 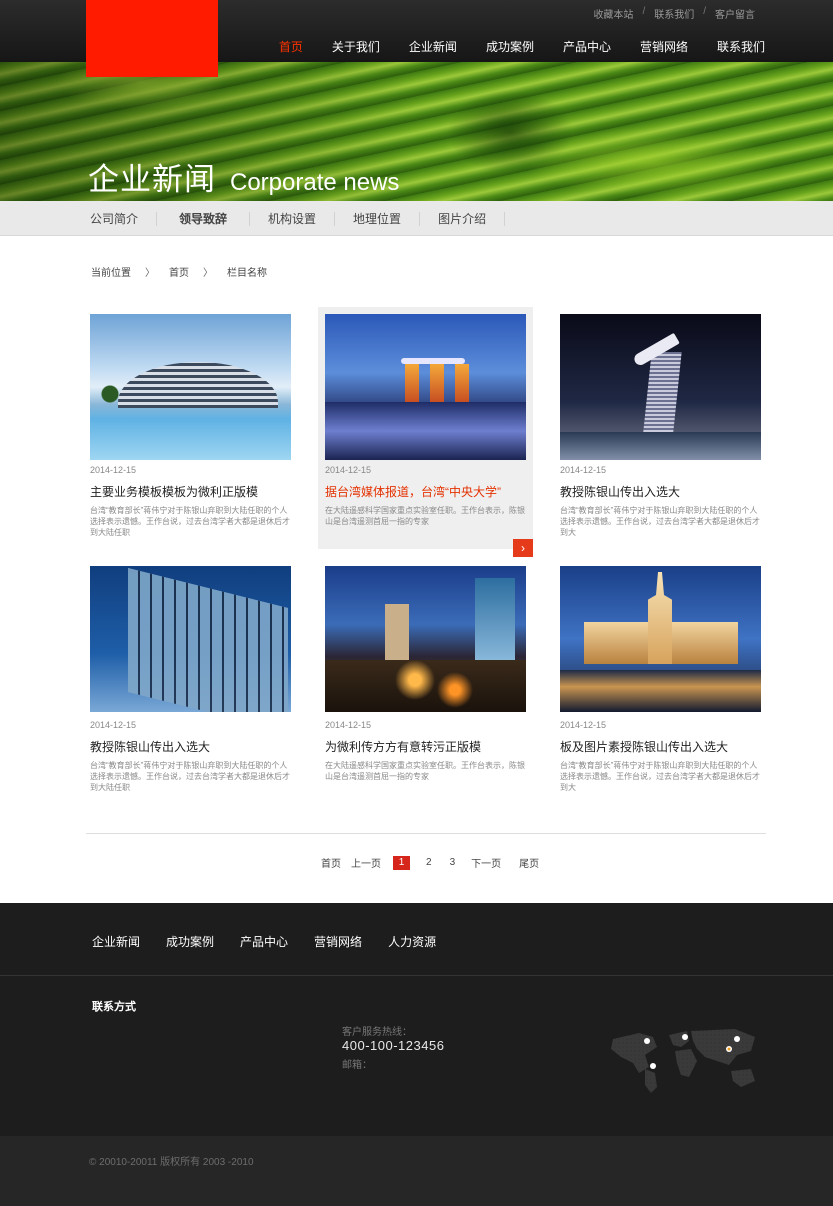 I want to click on breadcrumb-label: 当前位置, so click(x=111, y=273).